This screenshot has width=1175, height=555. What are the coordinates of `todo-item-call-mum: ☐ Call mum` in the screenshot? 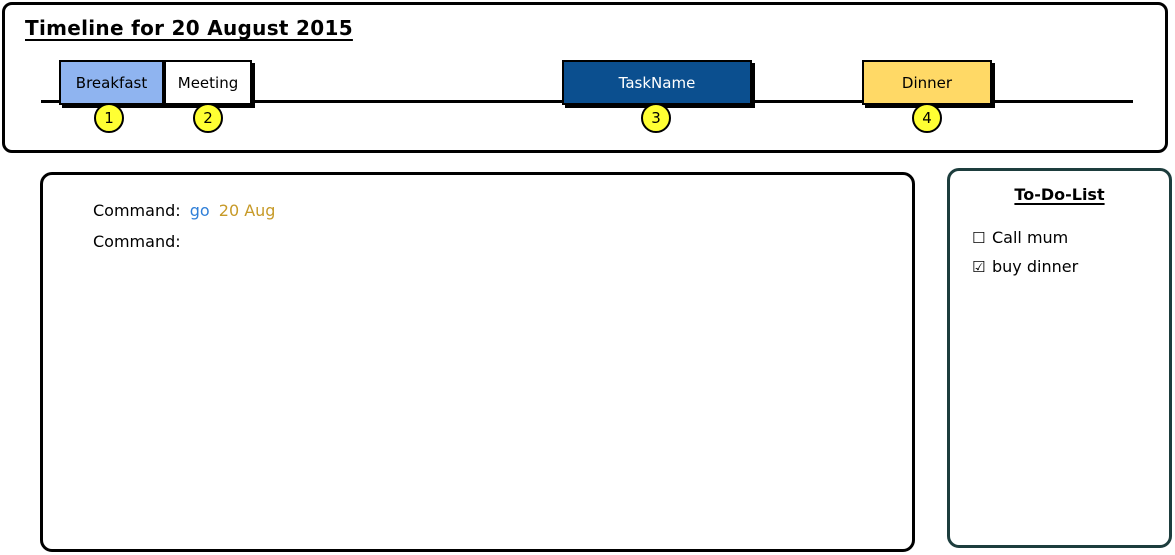 It's located at (1020, 237).